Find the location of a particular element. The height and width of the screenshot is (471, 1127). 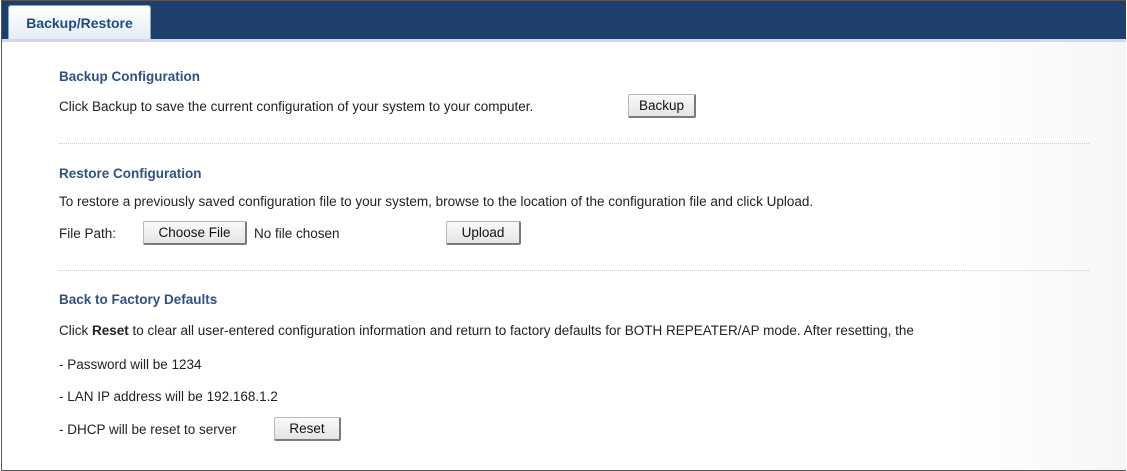

backup-button: Backup is located at coordinates (662, 106).